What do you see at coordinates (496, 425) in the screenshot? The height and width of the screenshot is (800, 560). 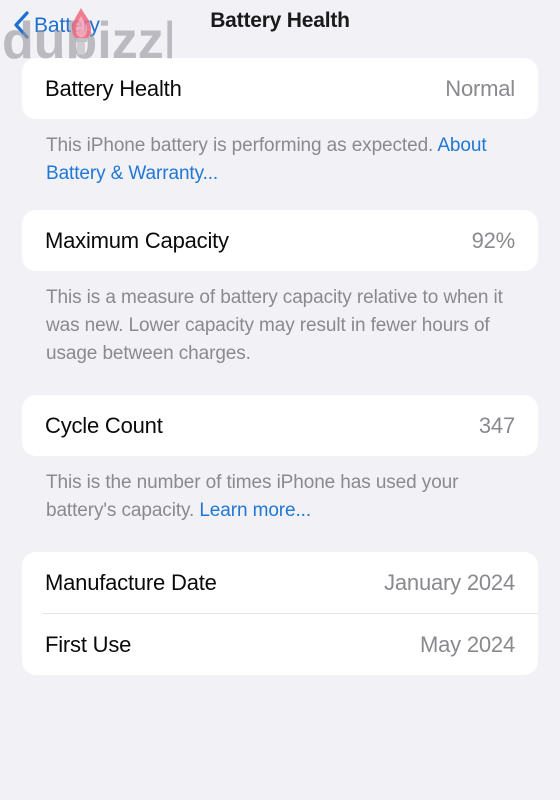 I see `row-value: 347` at bounding box center [496, 425].